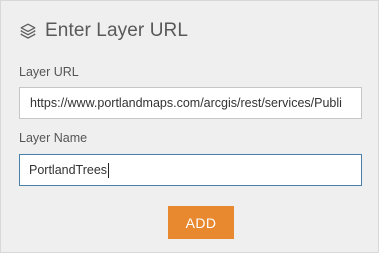 The width and height of the screenshot is (379, 253). I want to click on text-cursor, so click(109, 170).